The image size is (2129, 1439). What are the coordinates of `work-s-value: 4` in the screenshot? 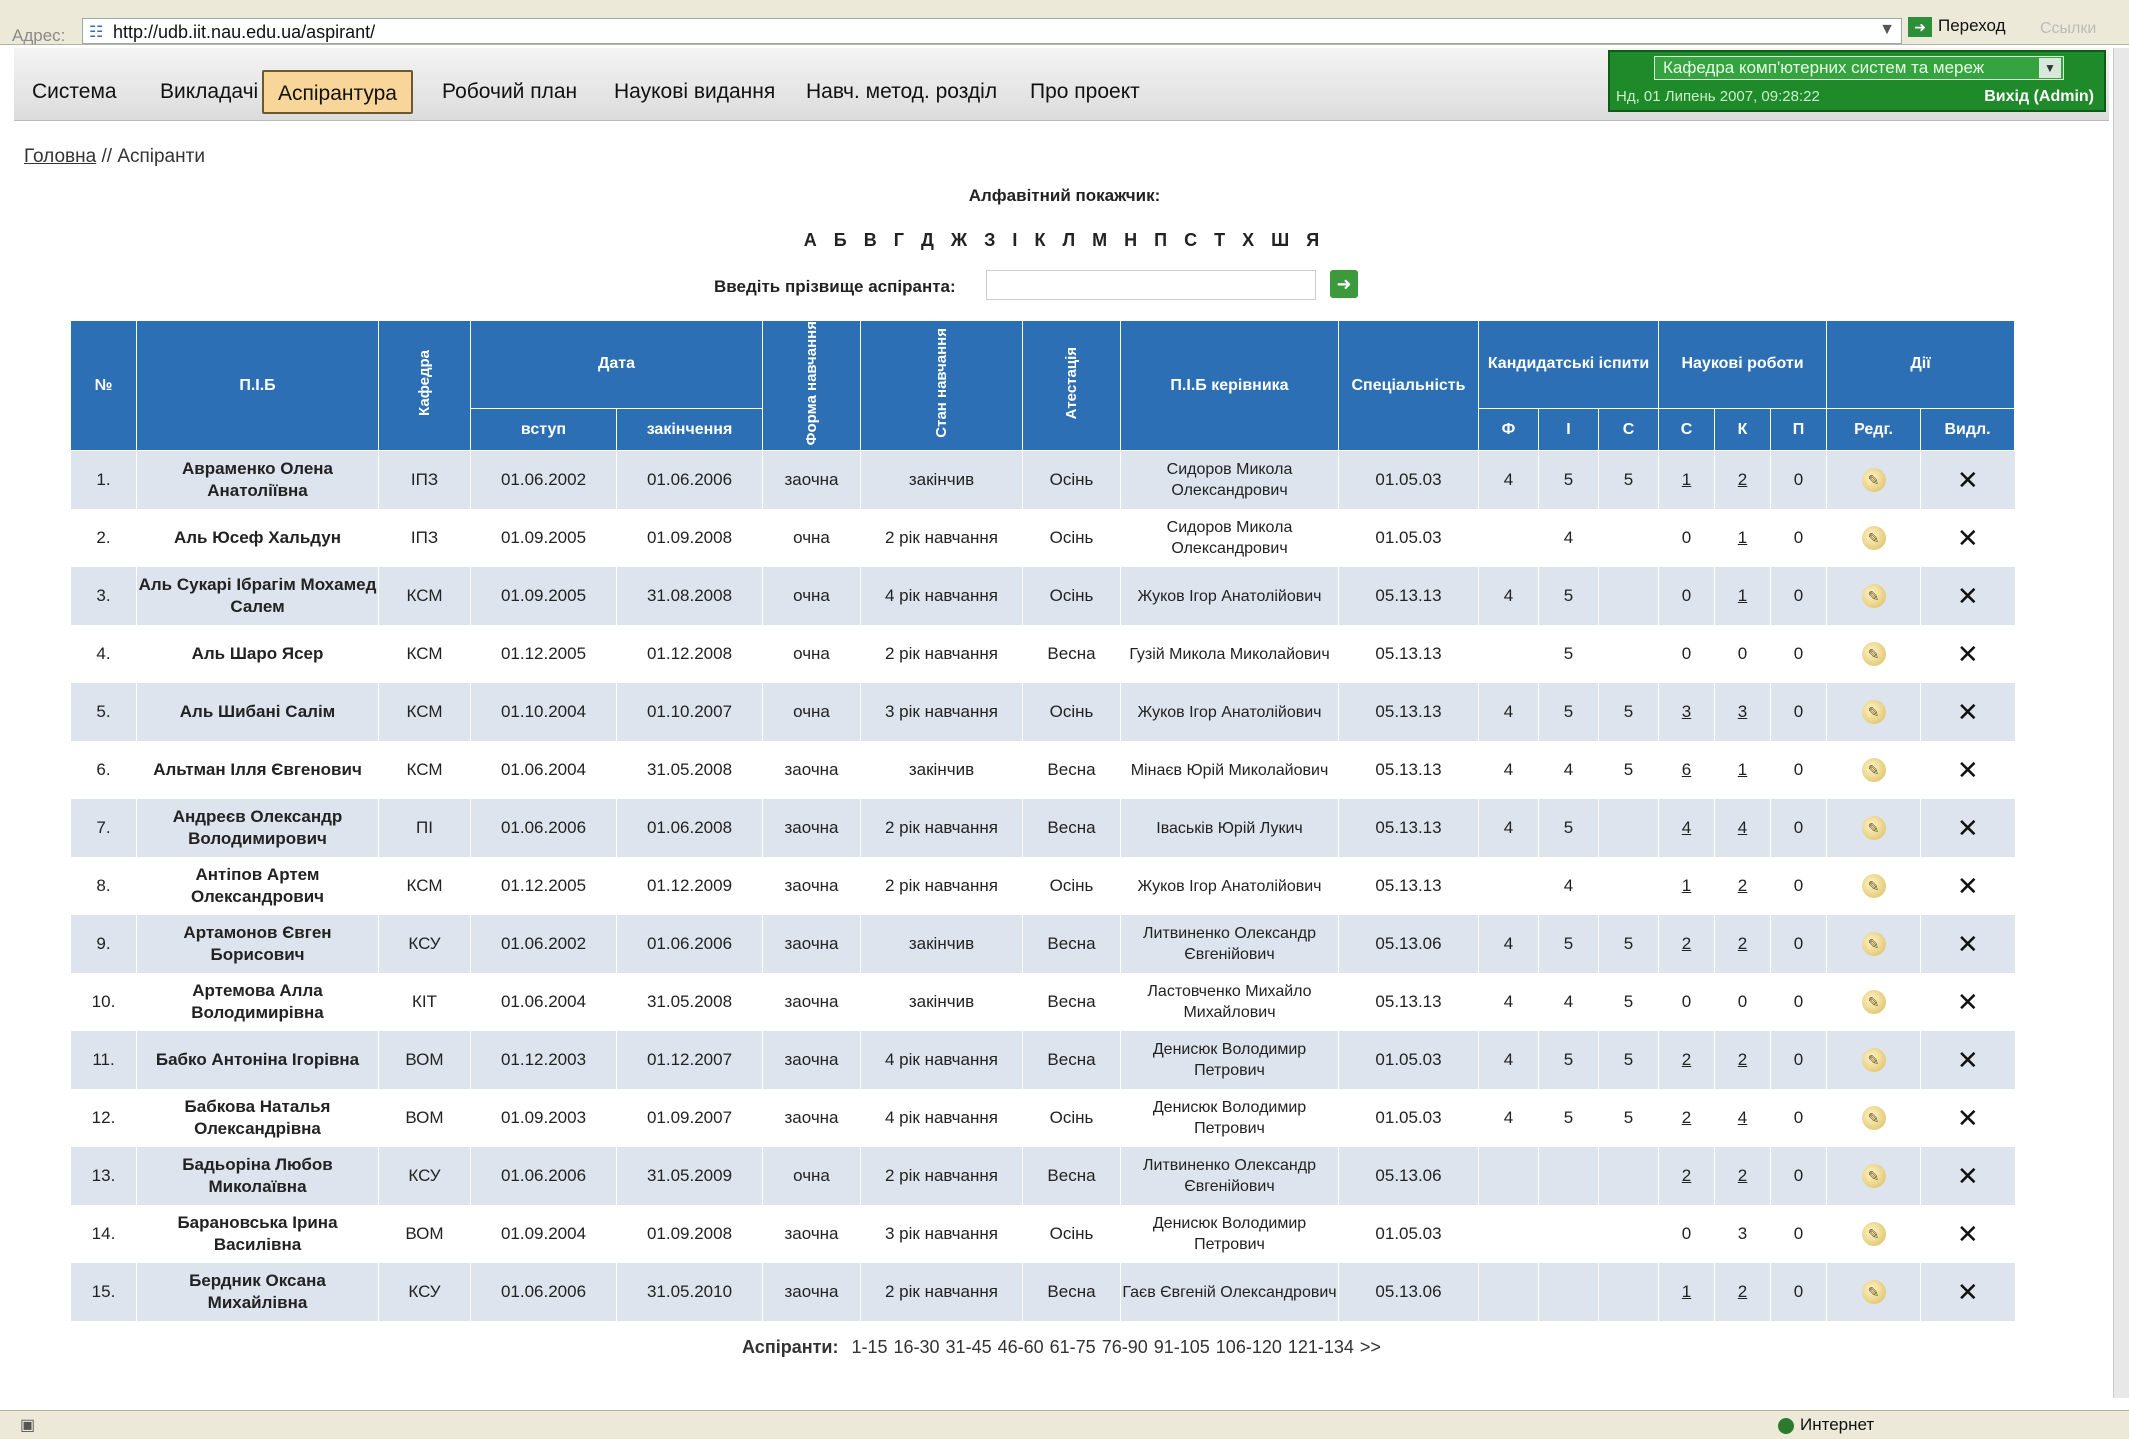 It's located at (1686, 827).